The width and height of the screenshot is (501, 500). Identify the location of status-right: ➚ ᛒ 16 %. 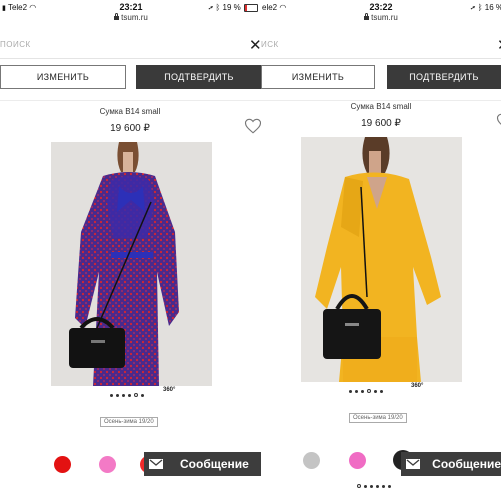
(486, 7).